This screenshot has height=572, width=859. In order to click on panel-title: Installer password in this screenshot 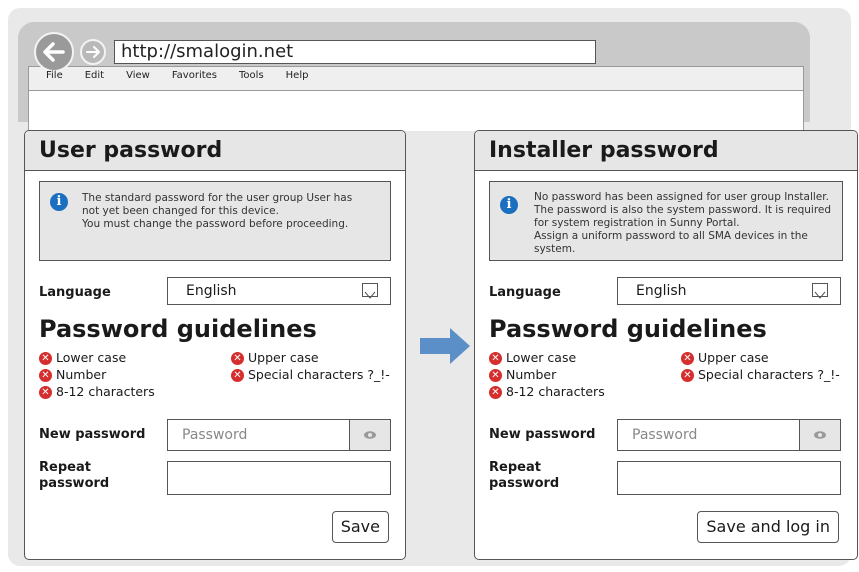, I will do `click(666, 151)`.